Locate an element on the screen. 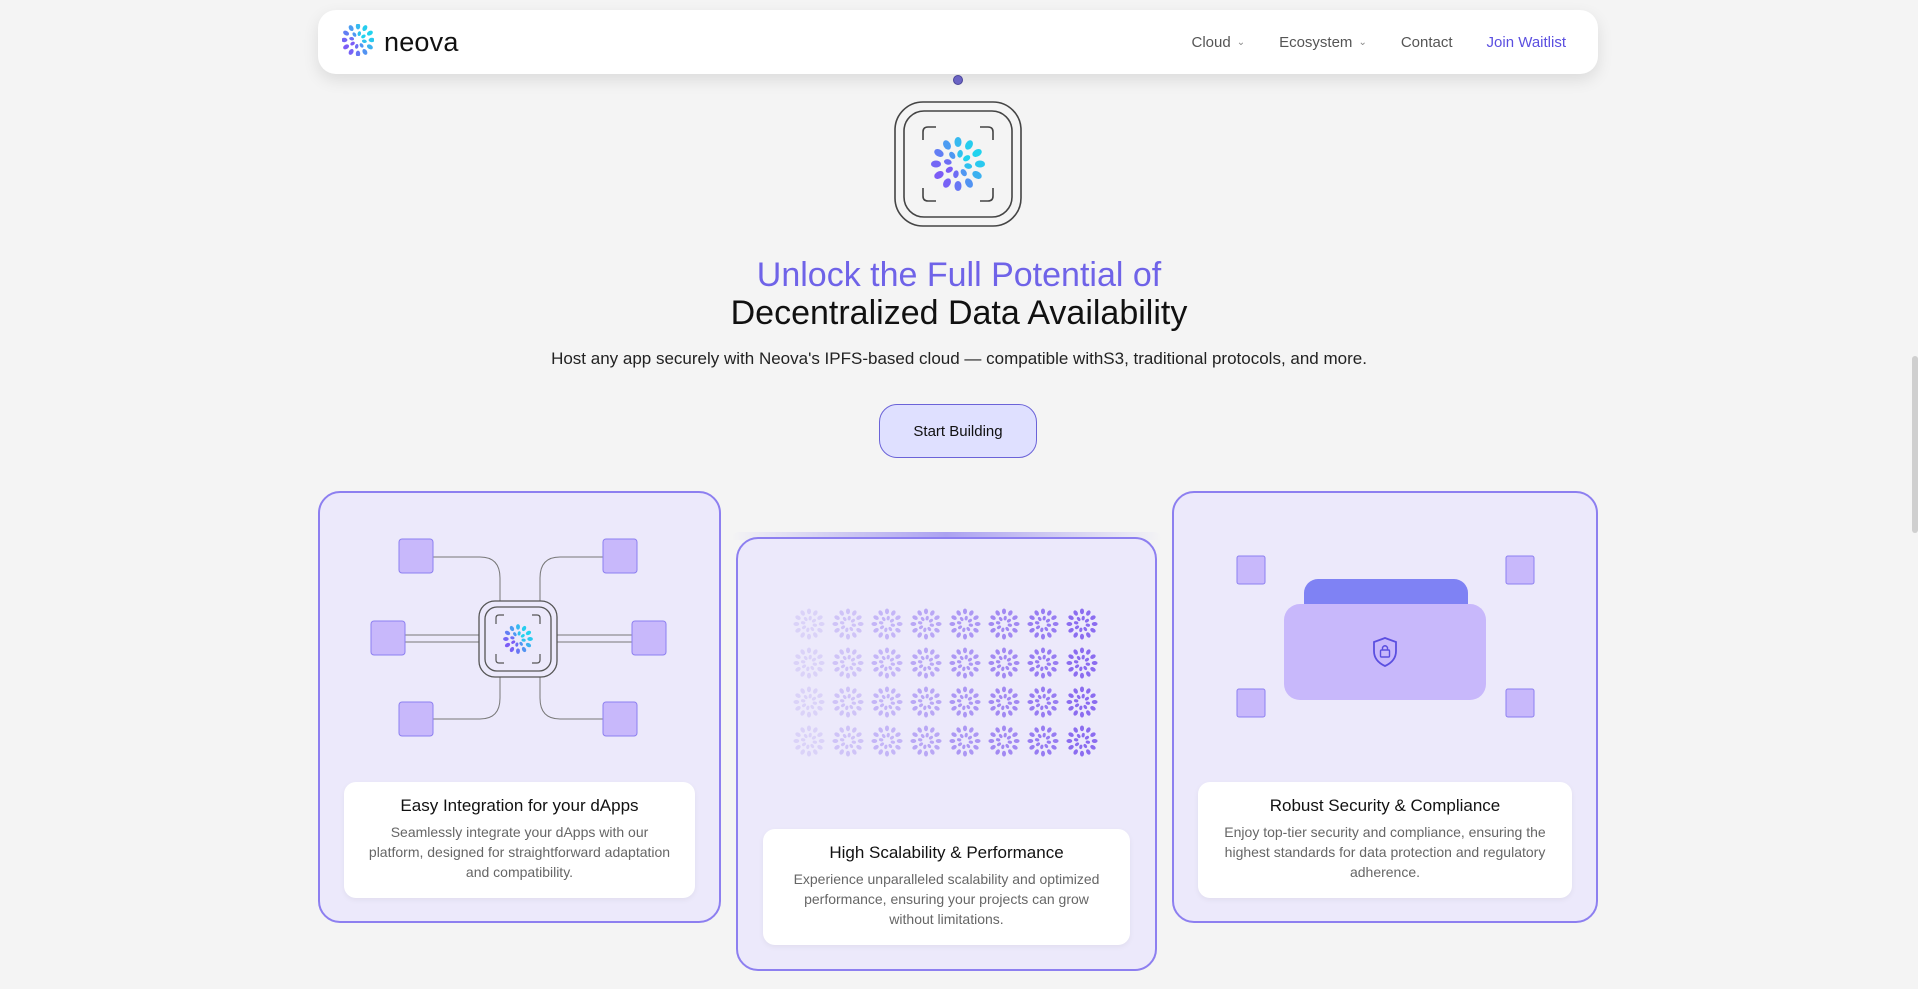 The width and height of the screenshot is (1918, 989). nav-item-label: Contact is located at coordinates (1426, 42).